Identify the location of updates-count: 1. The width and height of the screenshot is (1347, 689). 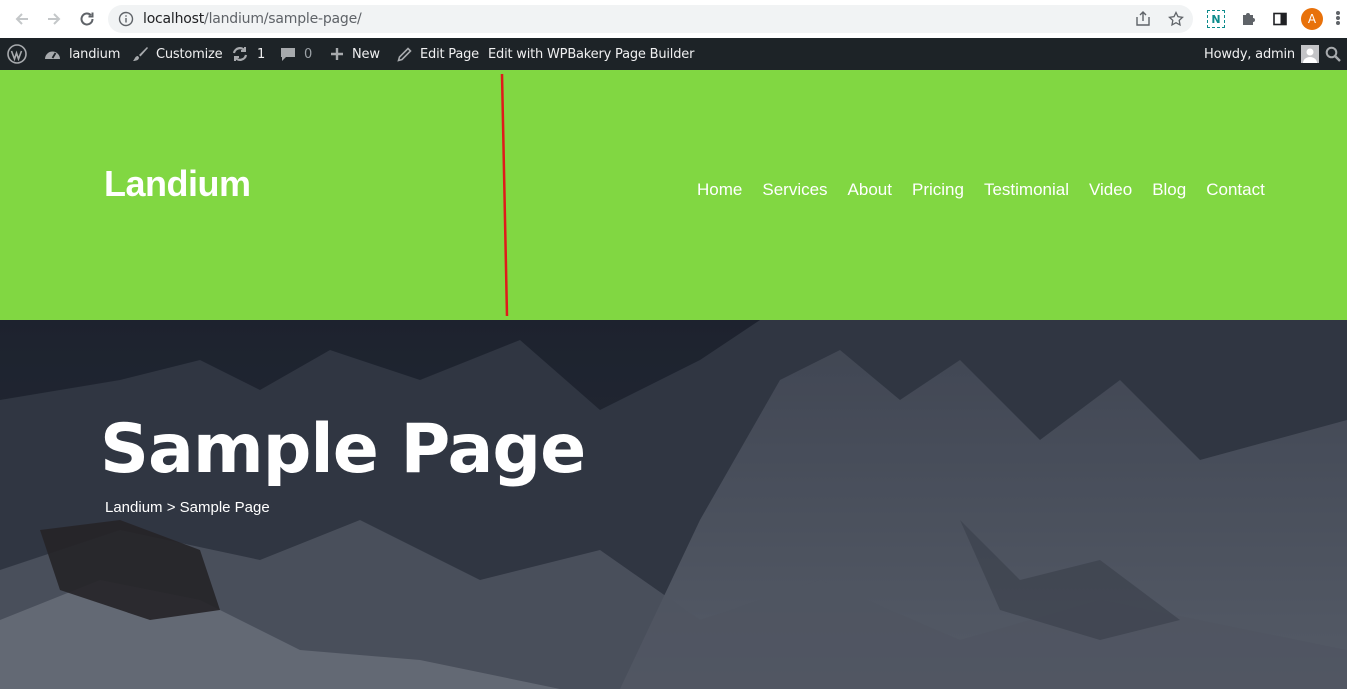
(261, 54).